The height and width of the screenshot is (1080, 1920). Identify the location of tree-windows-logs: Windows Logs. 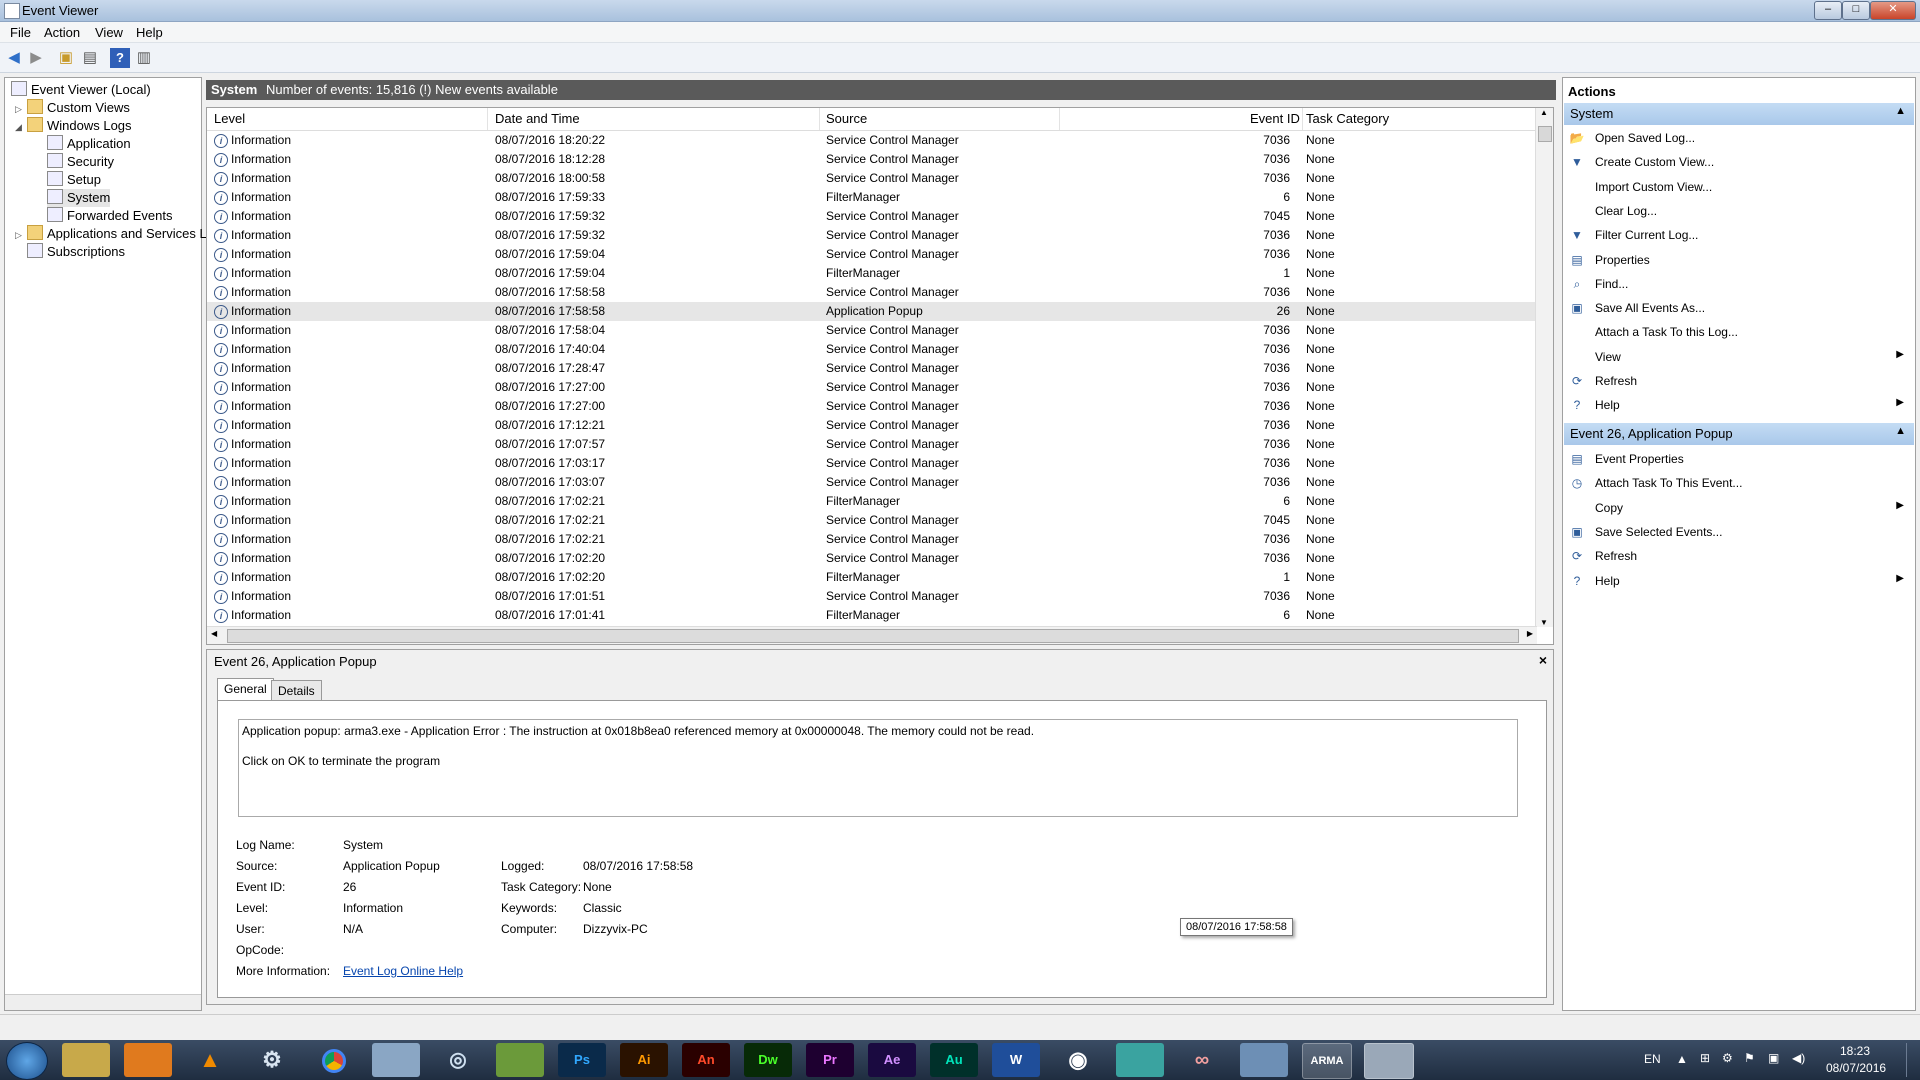
(79, 126).